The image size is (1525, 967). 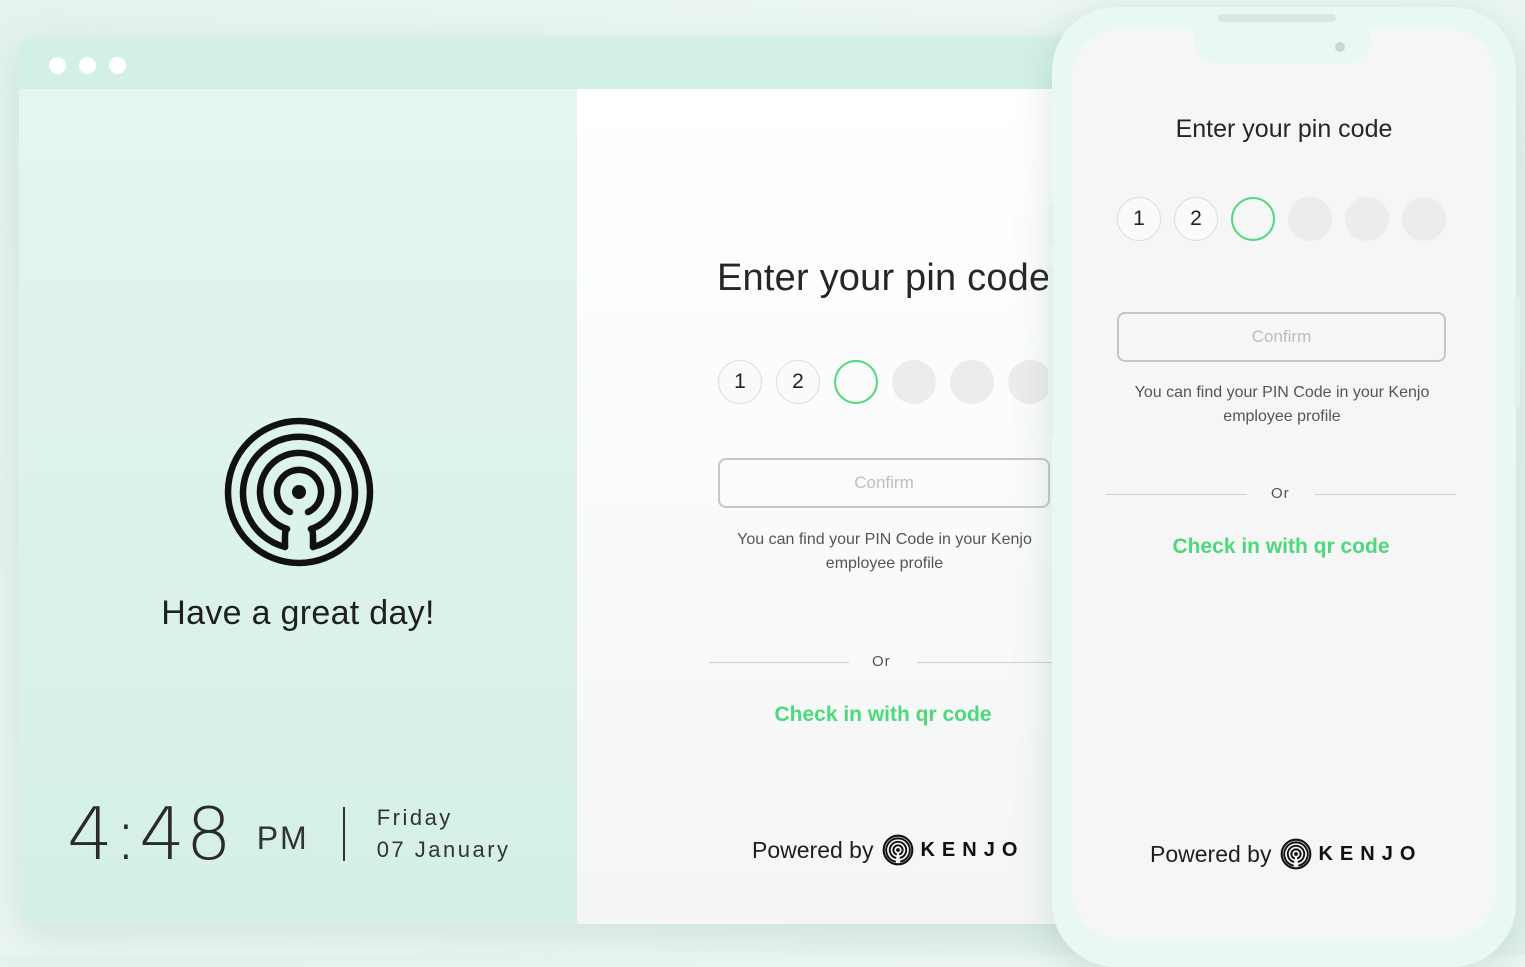 I want to click on powered-by-footer: Powered by KENJO, so click(x=888, y=850).